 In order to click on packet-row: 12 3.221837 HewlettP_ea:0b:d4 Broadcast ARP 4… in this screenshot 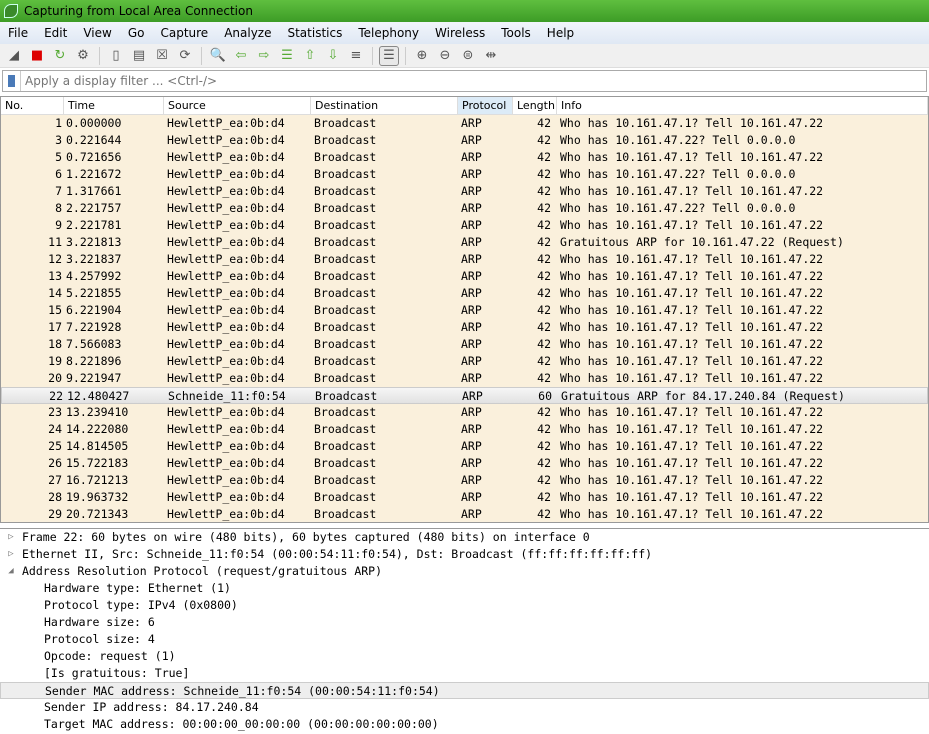, I will do `click(464, 259)`.